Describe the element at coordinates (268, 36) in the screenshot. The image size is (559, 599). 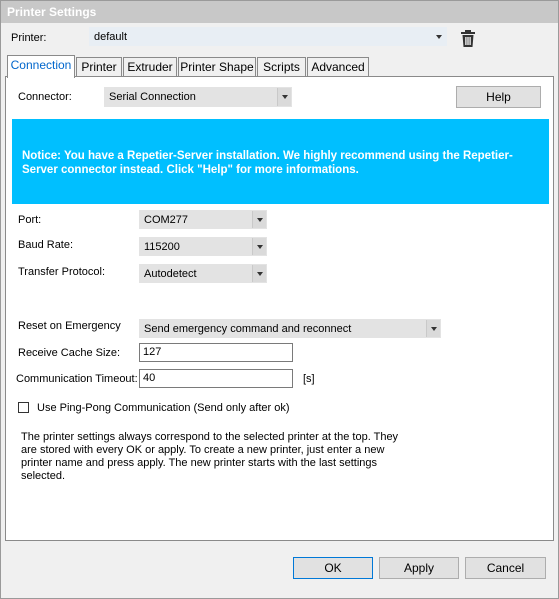
I see `printer-select: default` at that location.